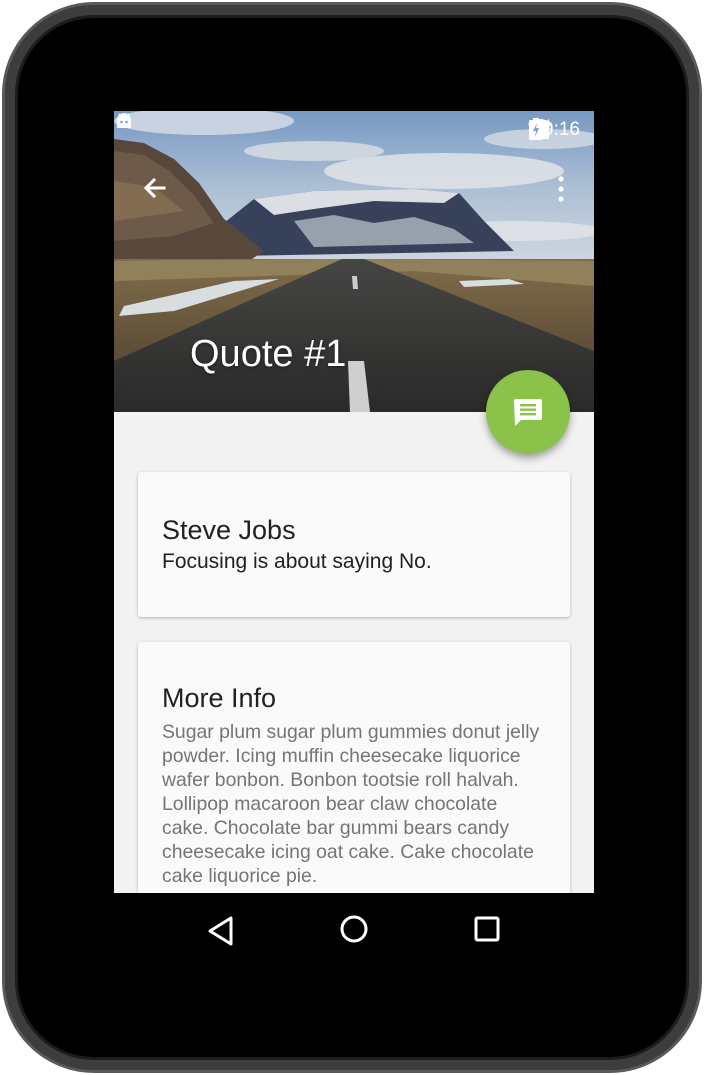  I want to click on more-vert-icon, so click(561, 189).